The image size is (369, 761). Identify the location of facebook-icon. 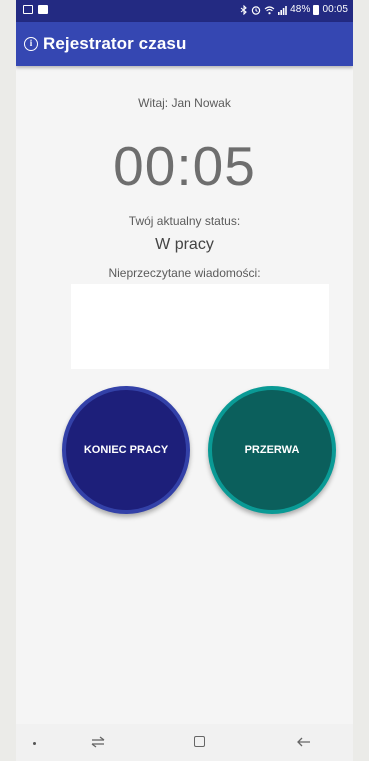
(43, 9).